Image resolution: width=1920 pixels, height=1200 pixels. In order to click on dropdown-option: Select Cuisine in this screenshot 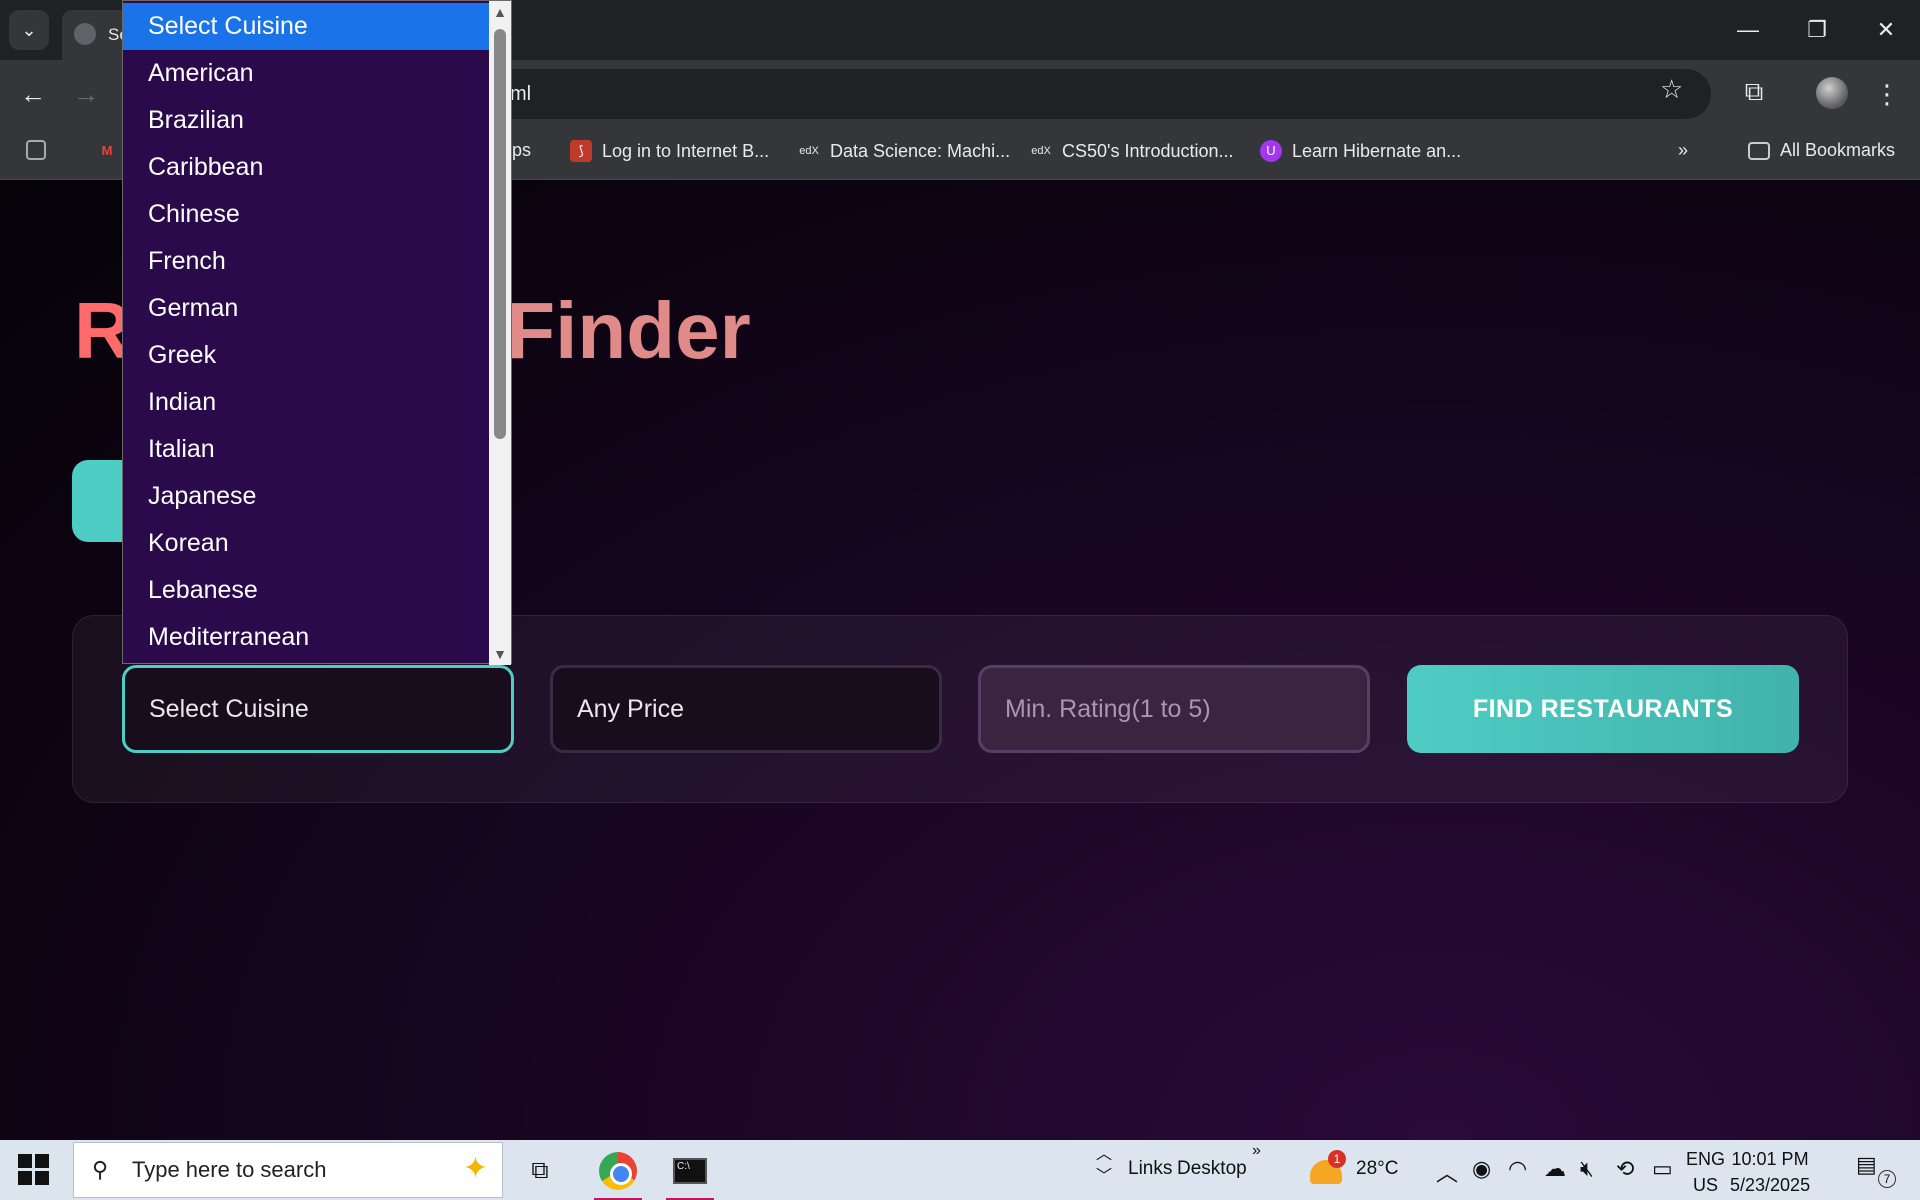, I will do `click(307, 26)`.